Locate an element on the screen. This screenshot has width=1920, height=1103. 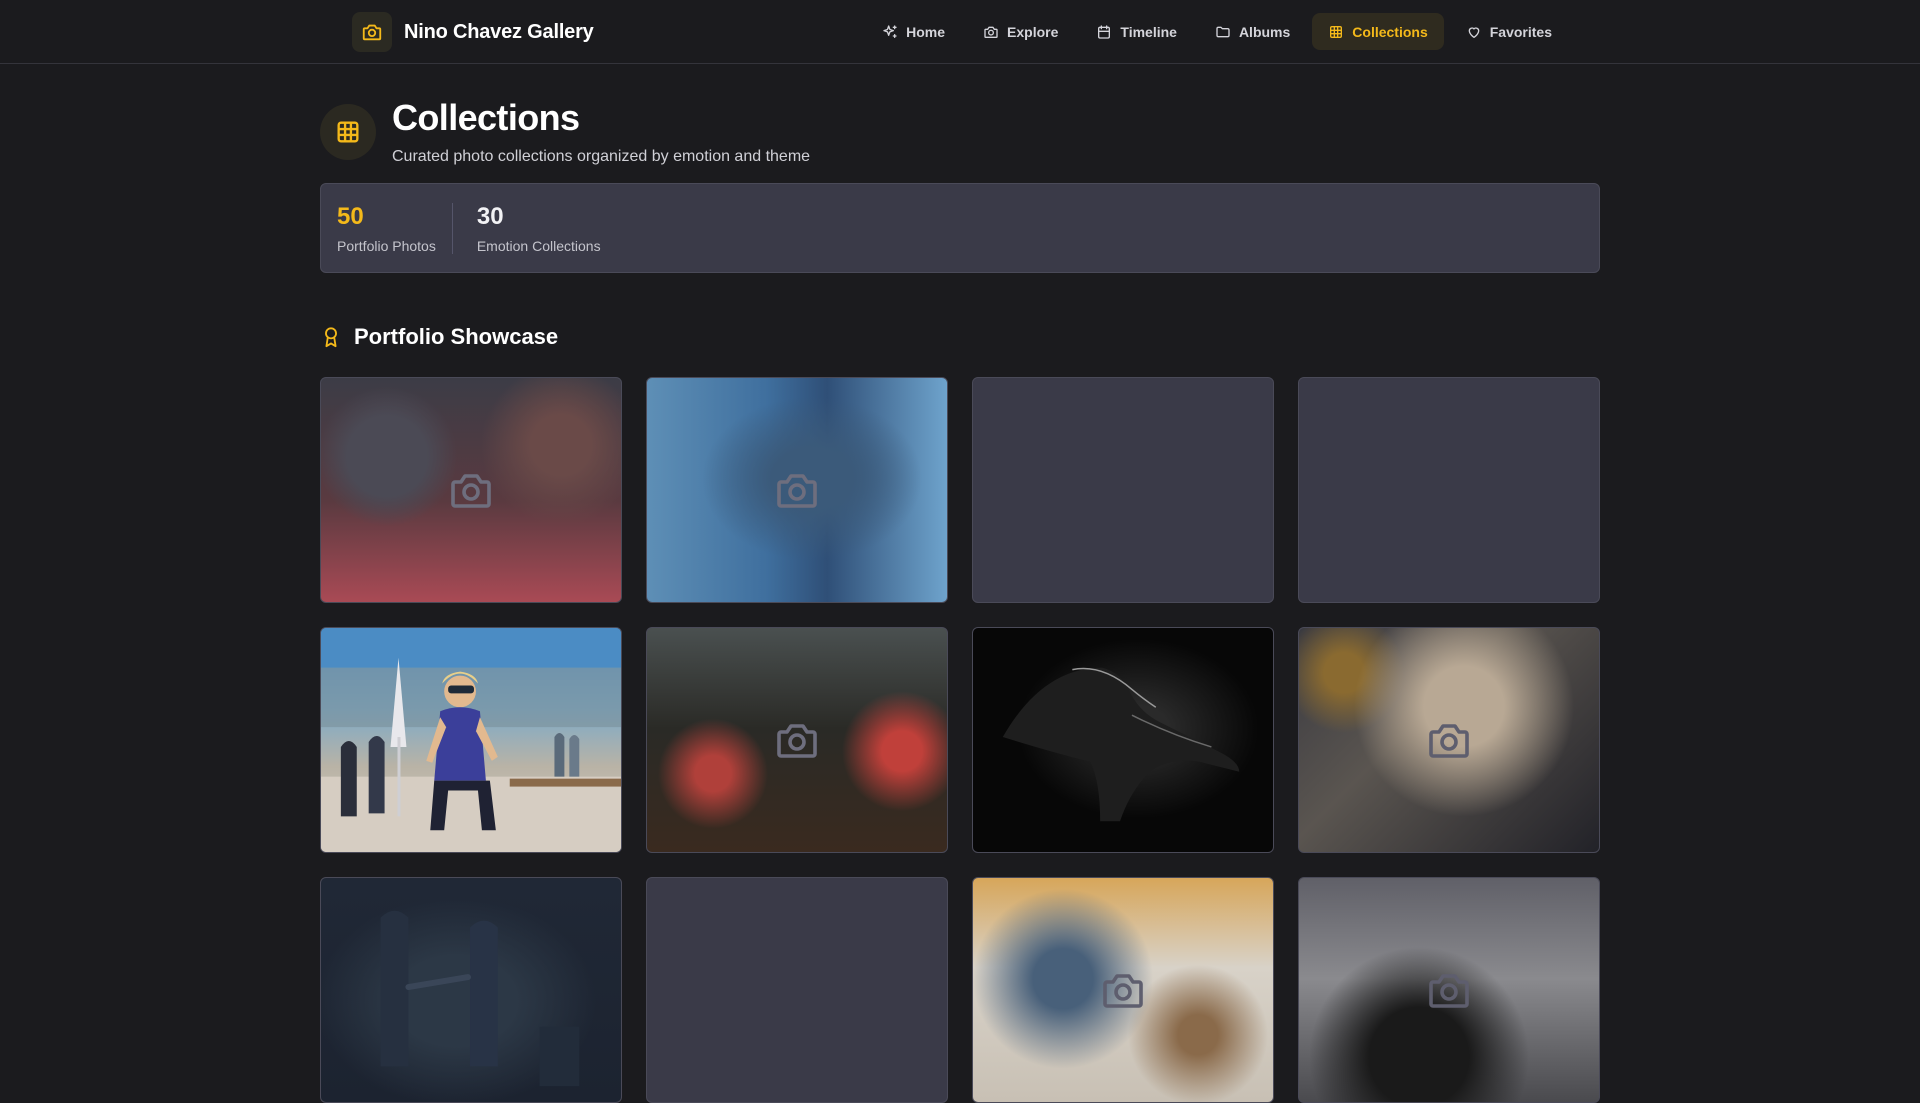
calendar-icon is located at coordinates (1104, 31).